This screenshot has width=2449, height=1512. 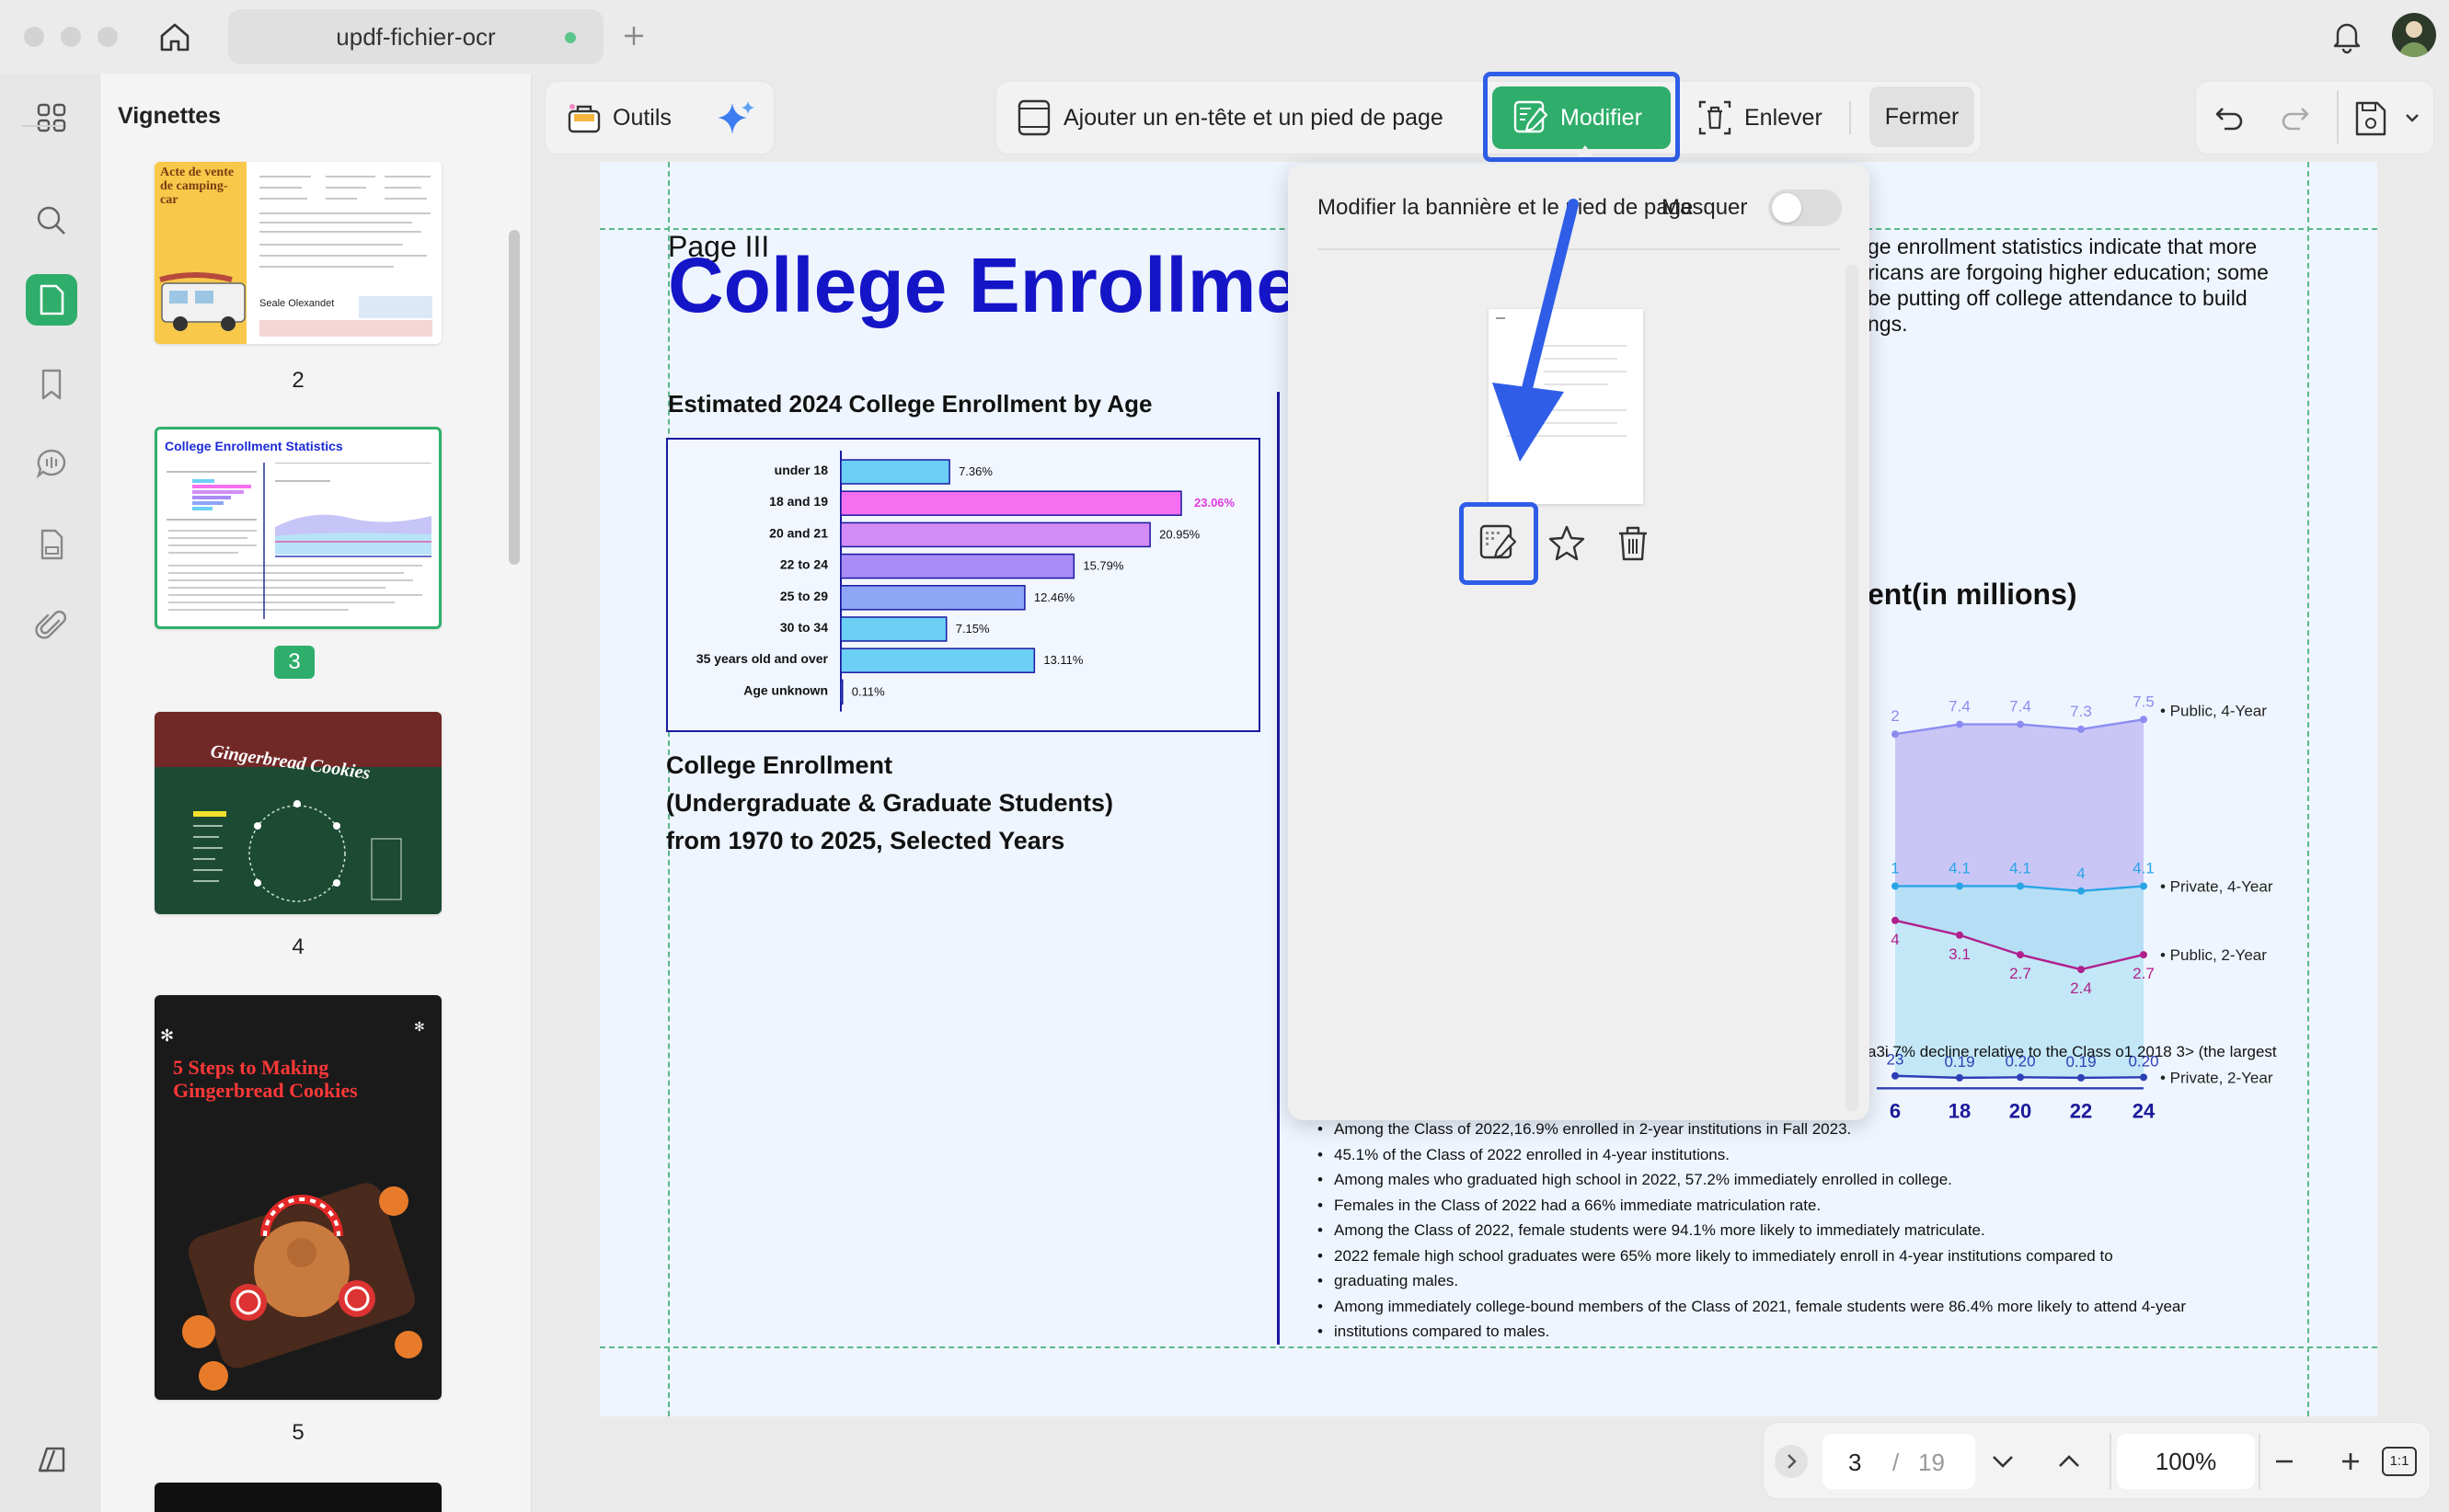 I want to click on page-input-field: 3 / 19, so click(x=1899, y=1461).